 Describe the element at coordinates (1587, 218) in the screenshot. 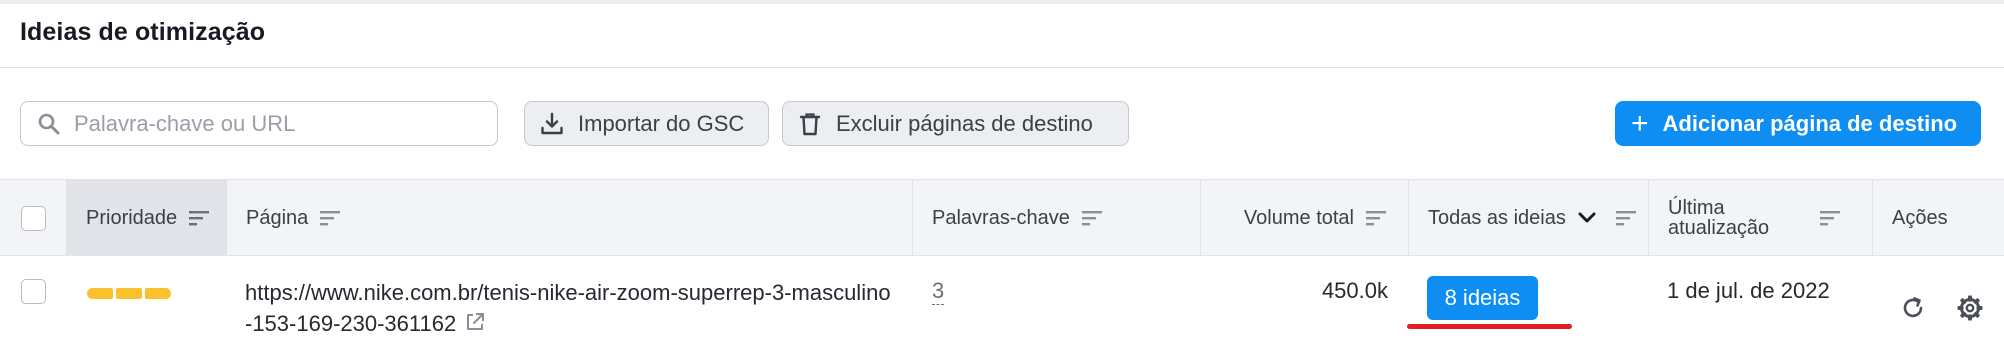

I see `chevron-down-icon` at that location.